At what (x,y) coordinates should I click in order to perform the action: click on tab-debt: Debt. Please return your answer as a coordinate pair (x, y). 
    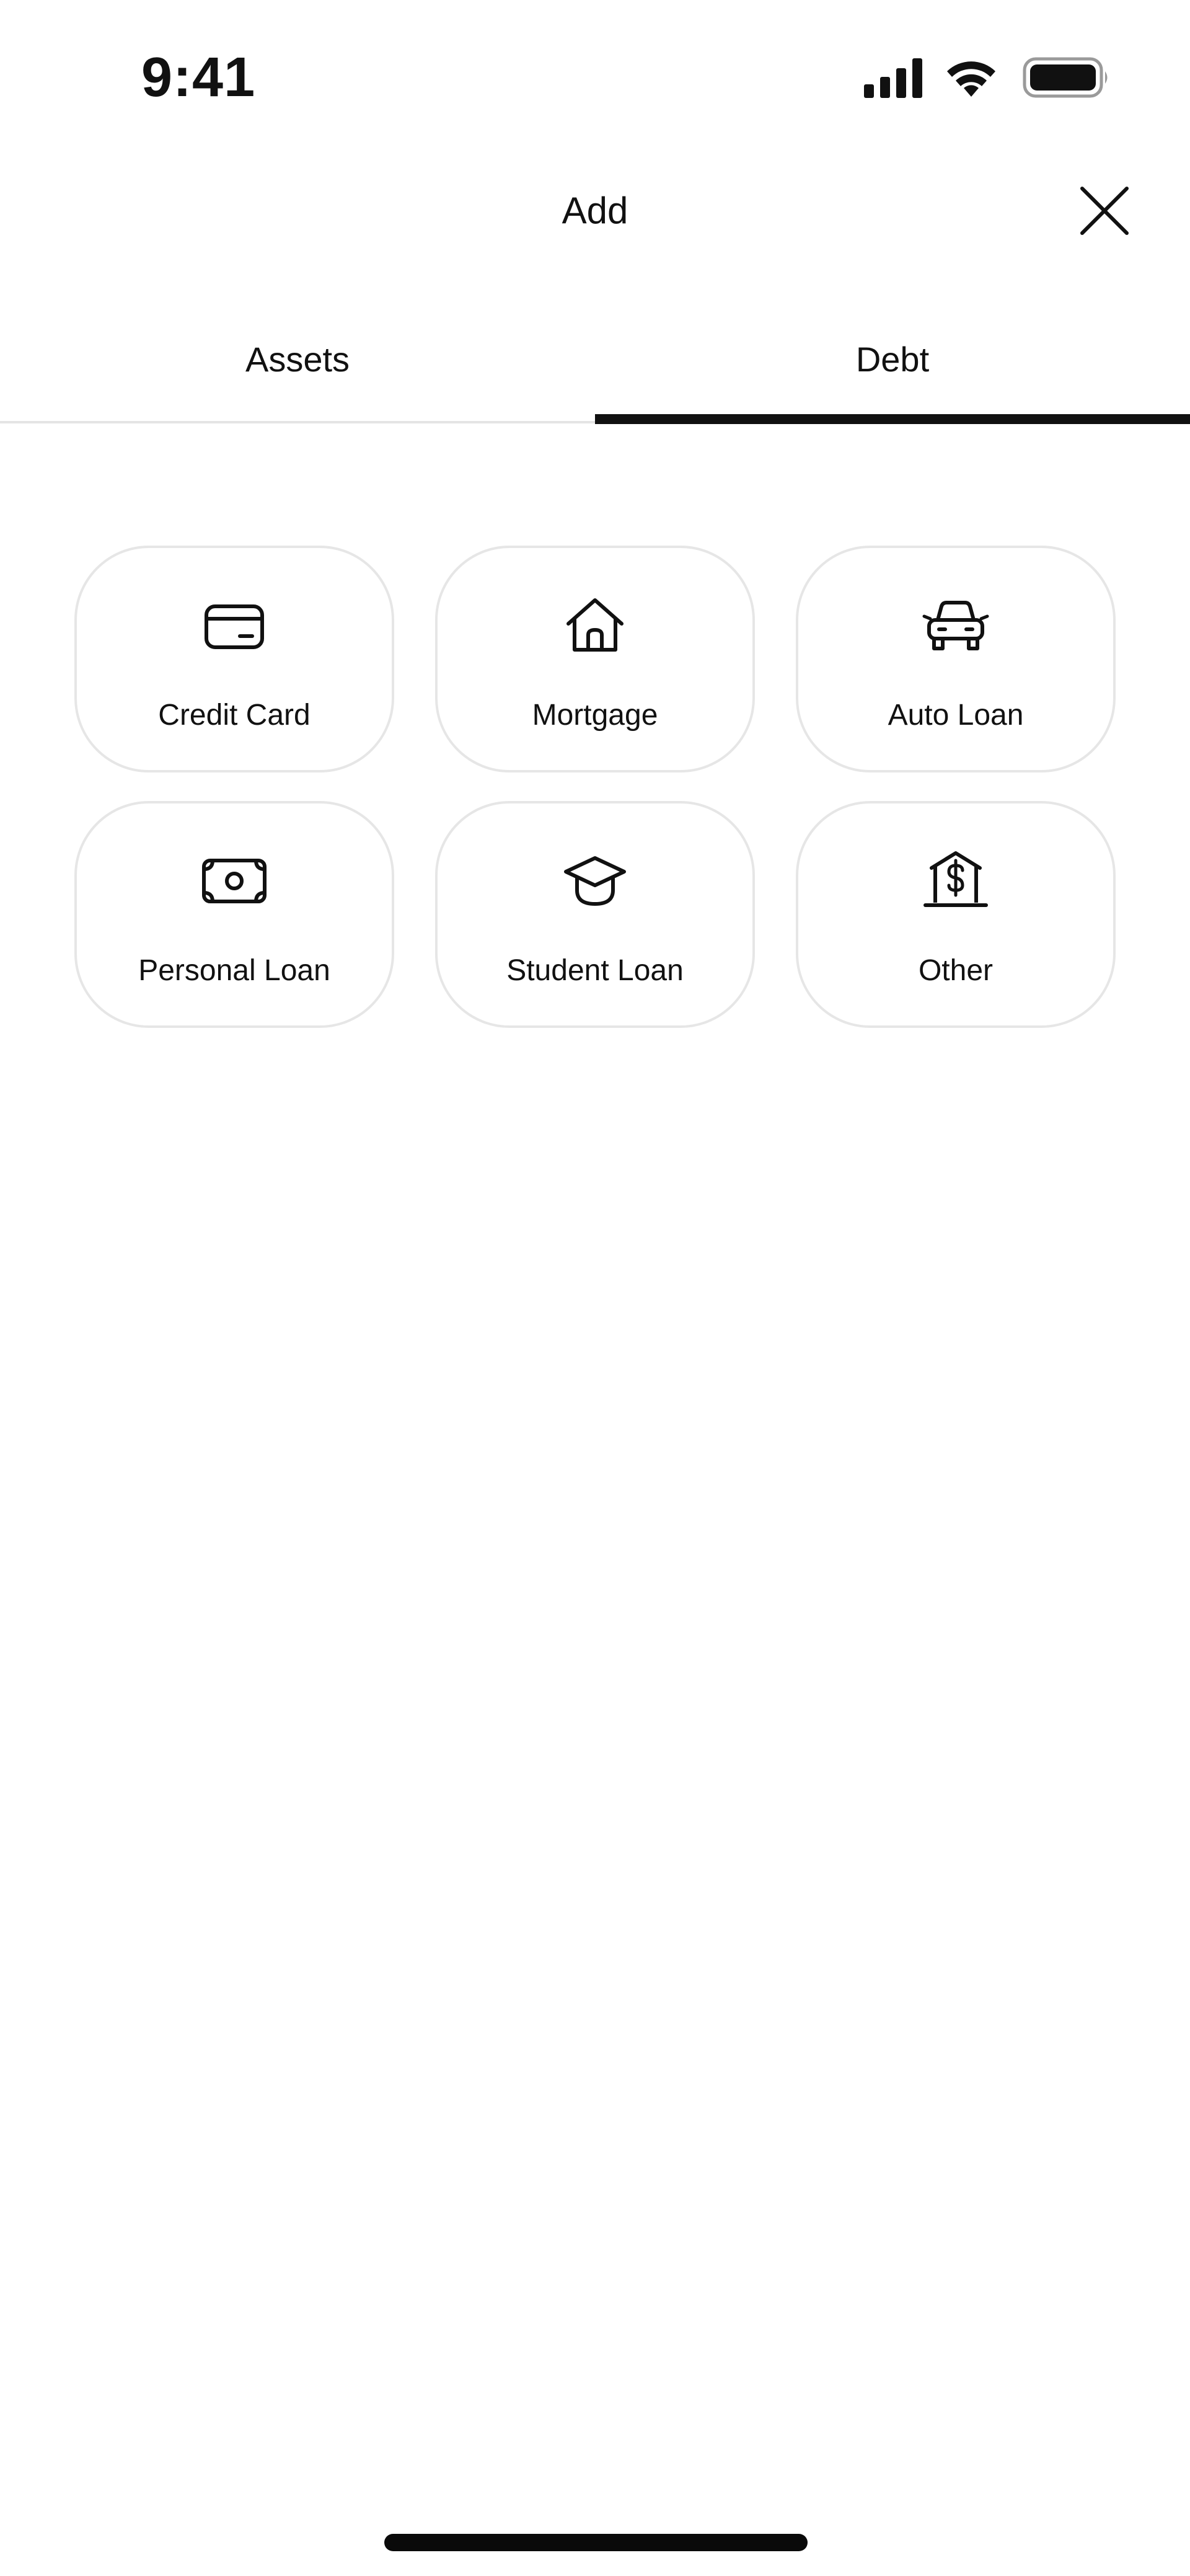
    Looking at the image, I should click on (892, 368).